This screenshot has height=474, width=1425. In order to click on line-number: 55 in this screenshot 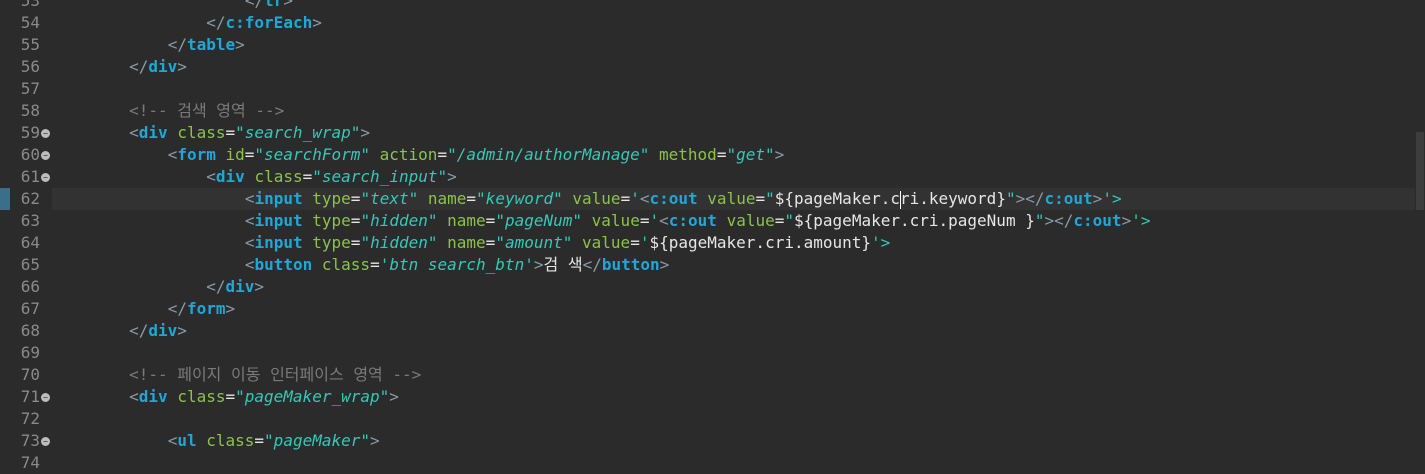, I will do `click(30, 44)`.